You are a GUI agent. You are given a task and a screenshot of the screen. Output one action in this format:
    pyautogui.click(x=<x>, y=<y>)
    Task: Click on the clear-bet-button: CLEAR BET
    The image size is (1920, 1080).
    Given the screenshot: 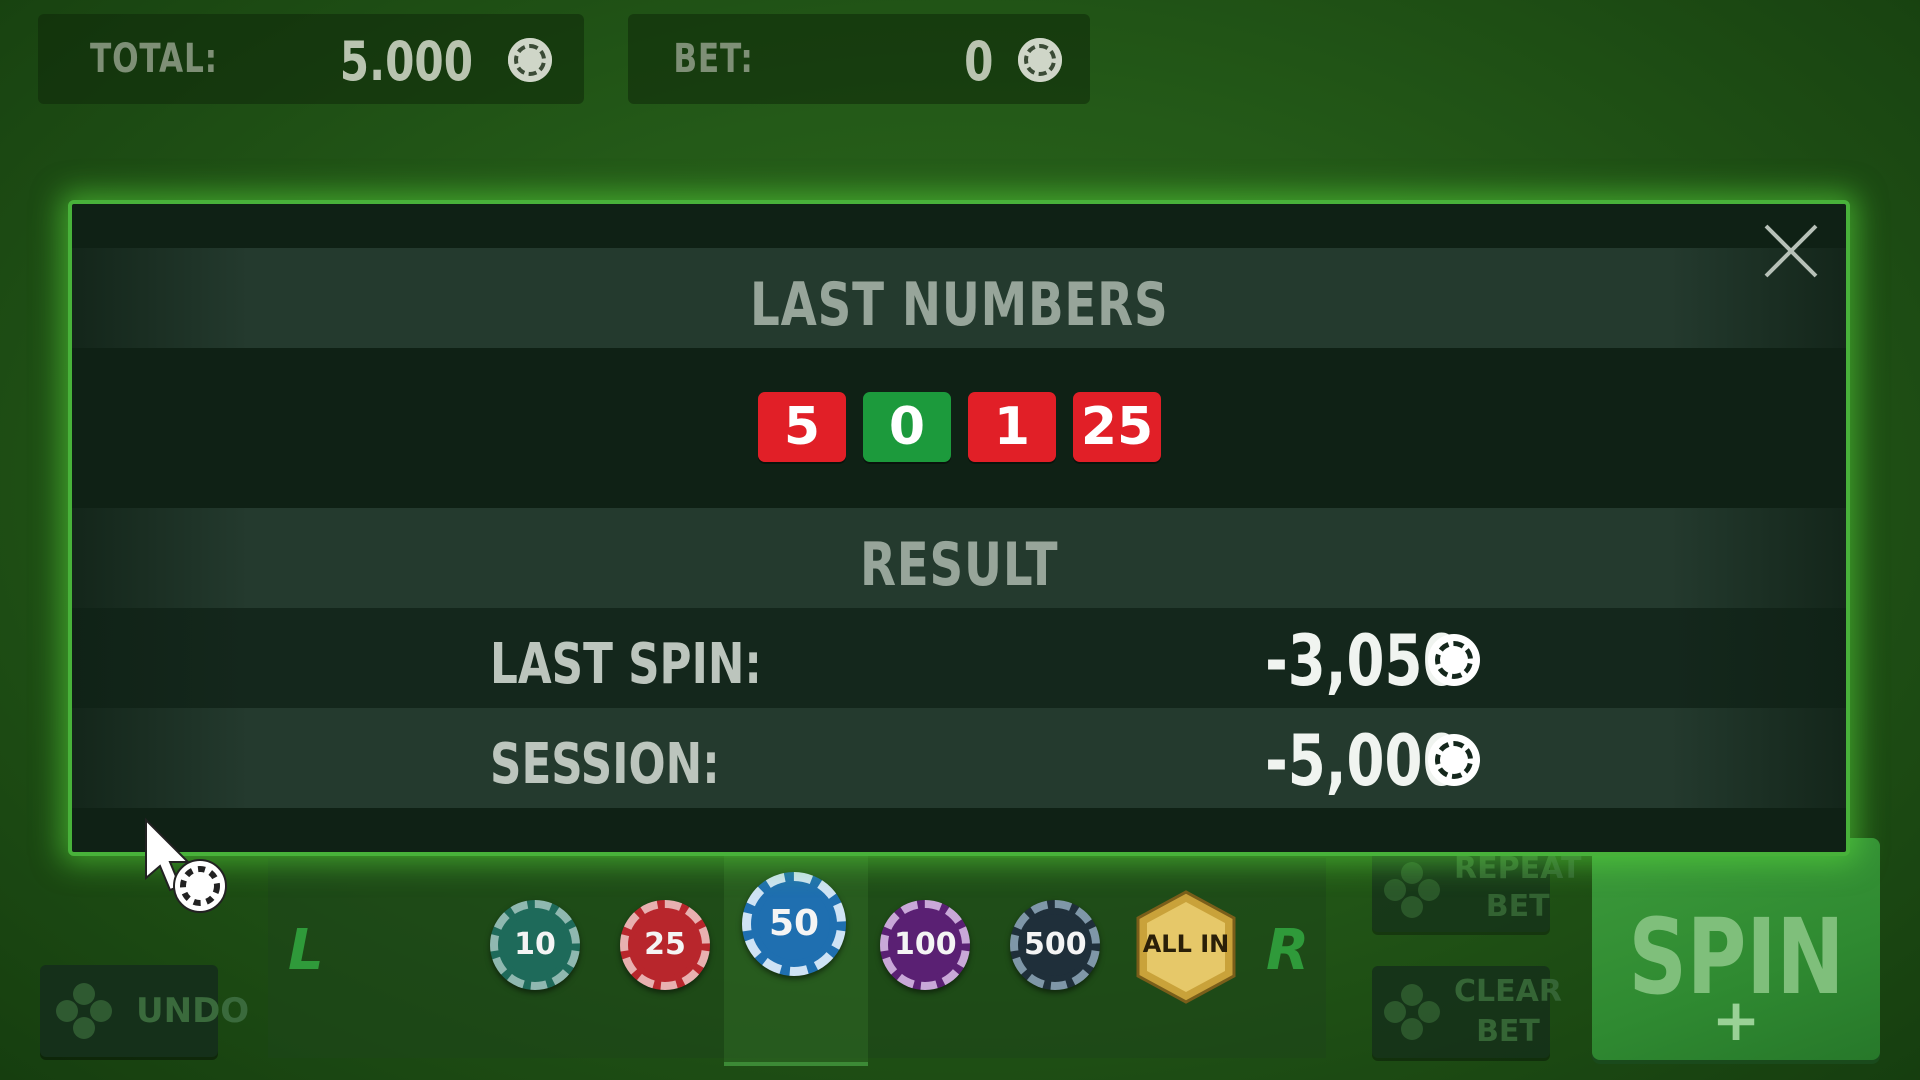 What is the action you would take?
    pyautogui.click(x=1467, y=1012)
    